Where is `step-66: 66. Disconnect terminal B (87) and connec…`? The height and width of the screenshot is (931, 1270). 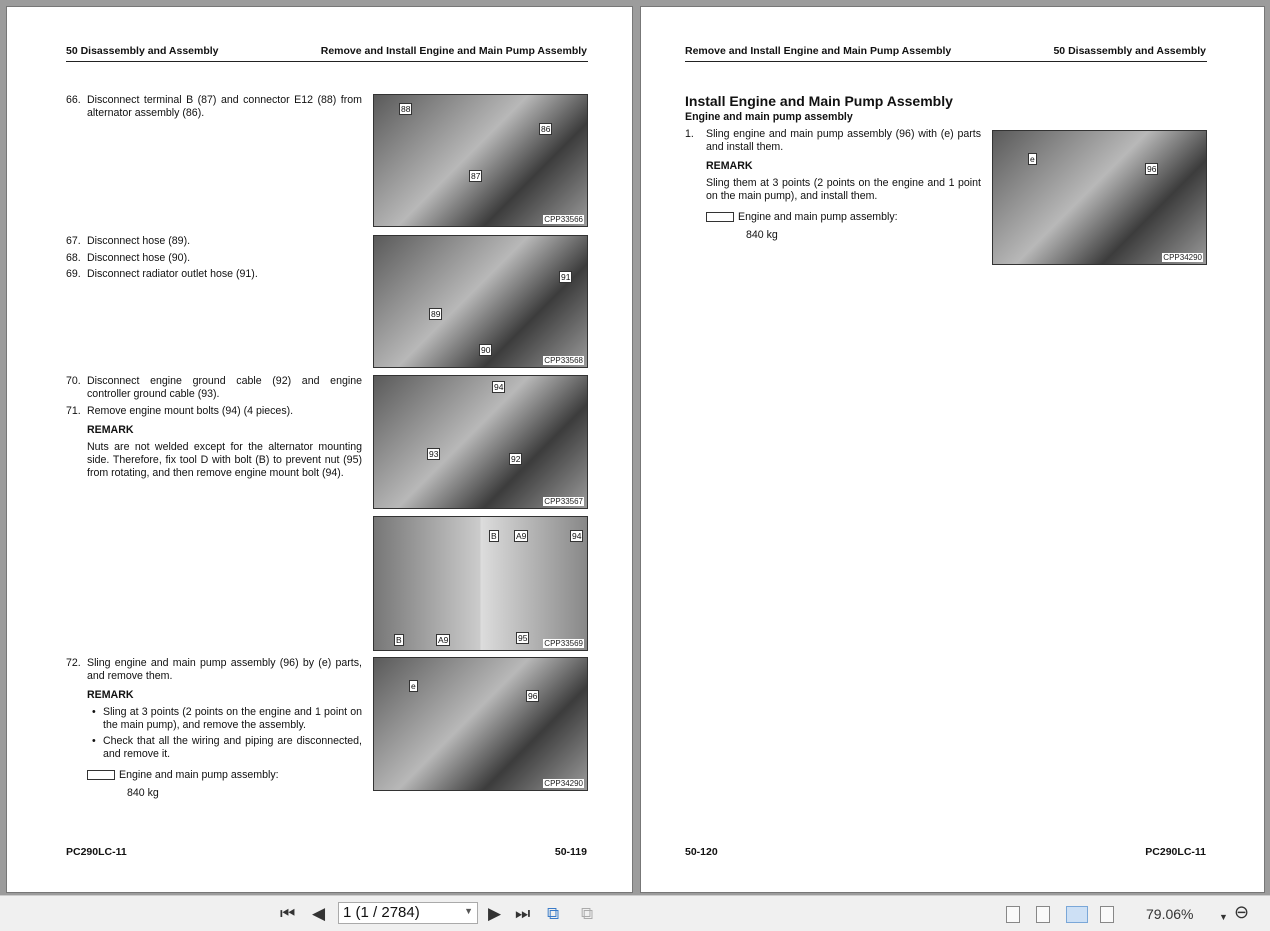
step-66: 66. Disconnect terminal B (87) and connec… is located at coordinates (214, 107).